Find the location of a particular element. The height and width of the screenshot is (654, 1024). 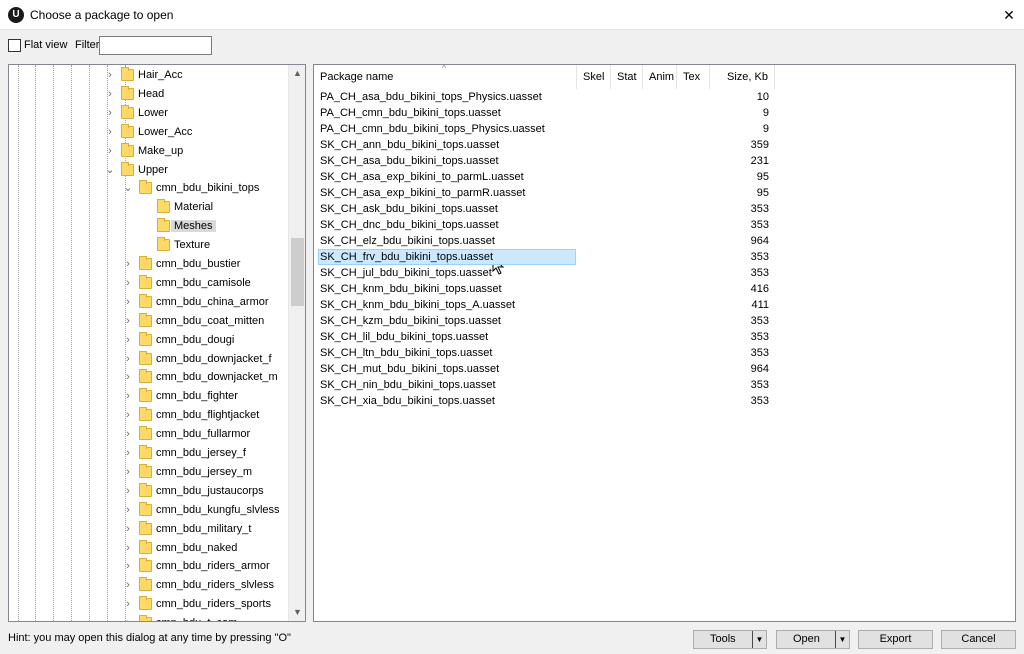

tree-item-label: cmn_bdu_bikini_tops is located at coordinates (208, 188).